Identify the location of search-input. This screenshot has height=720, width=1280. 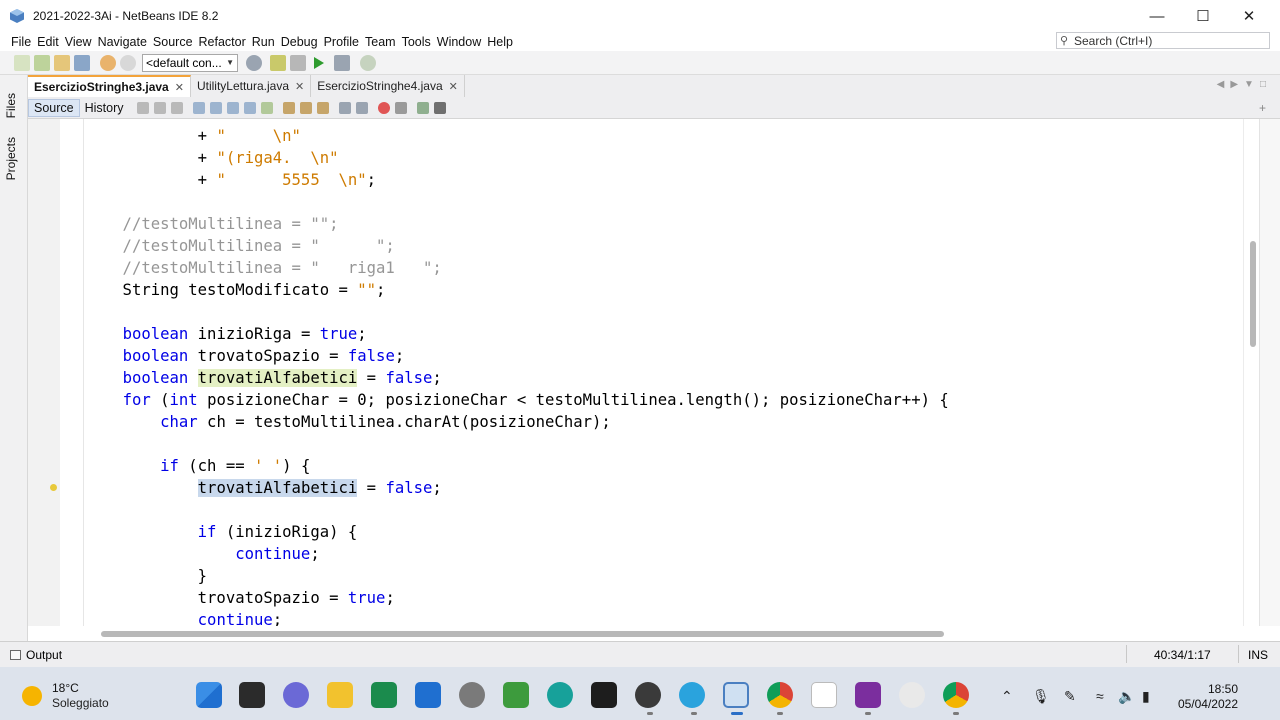
(1169, 40).